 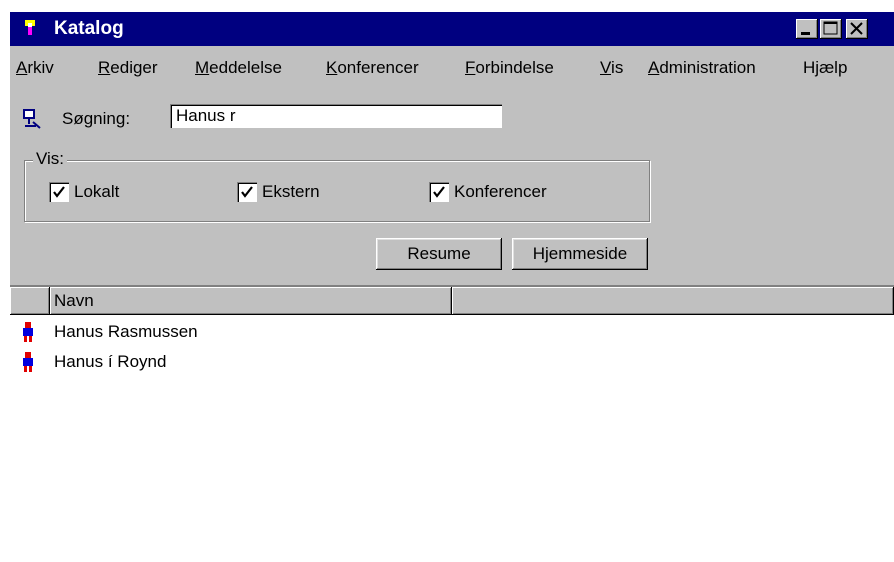 What do you see at coordinates (35, 68) in the screenshot?
I see `menu-arkiv: Arkiv` at bounding box center [35, 68].